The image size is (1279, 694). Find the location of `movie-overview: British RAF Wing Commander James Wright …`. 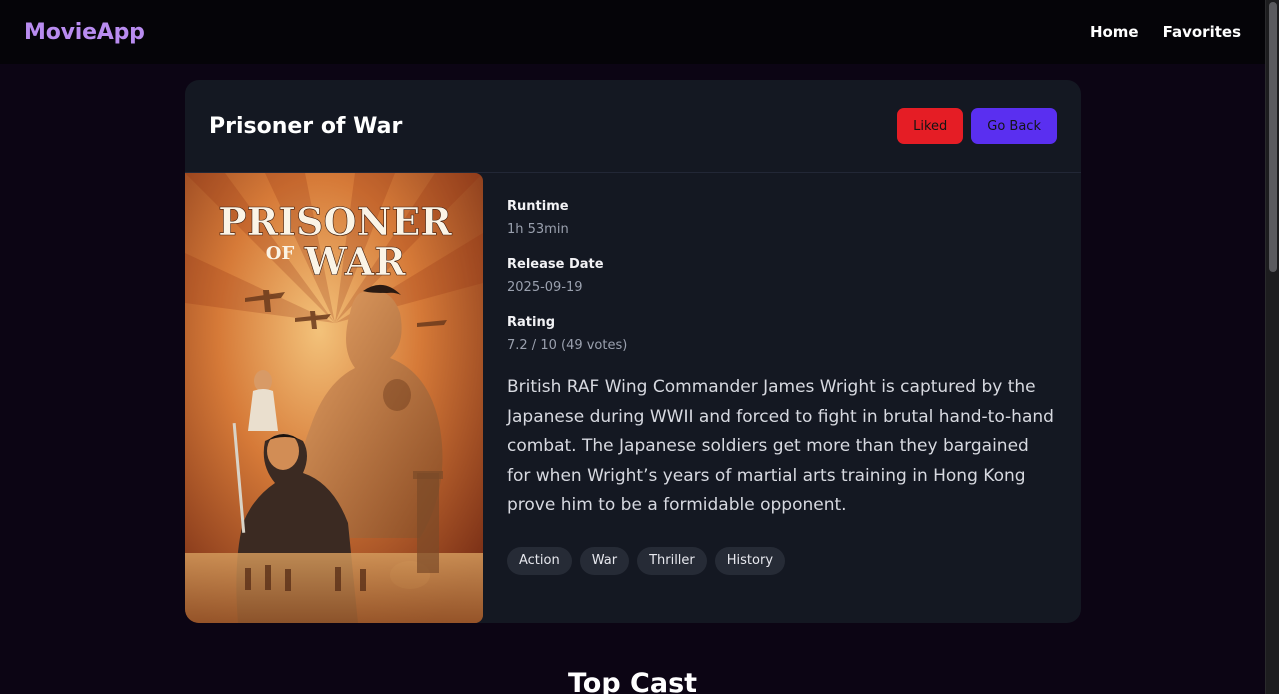

movie-overview: British RAF Wing Commander James Wright … is located at coordinates (780, 446).